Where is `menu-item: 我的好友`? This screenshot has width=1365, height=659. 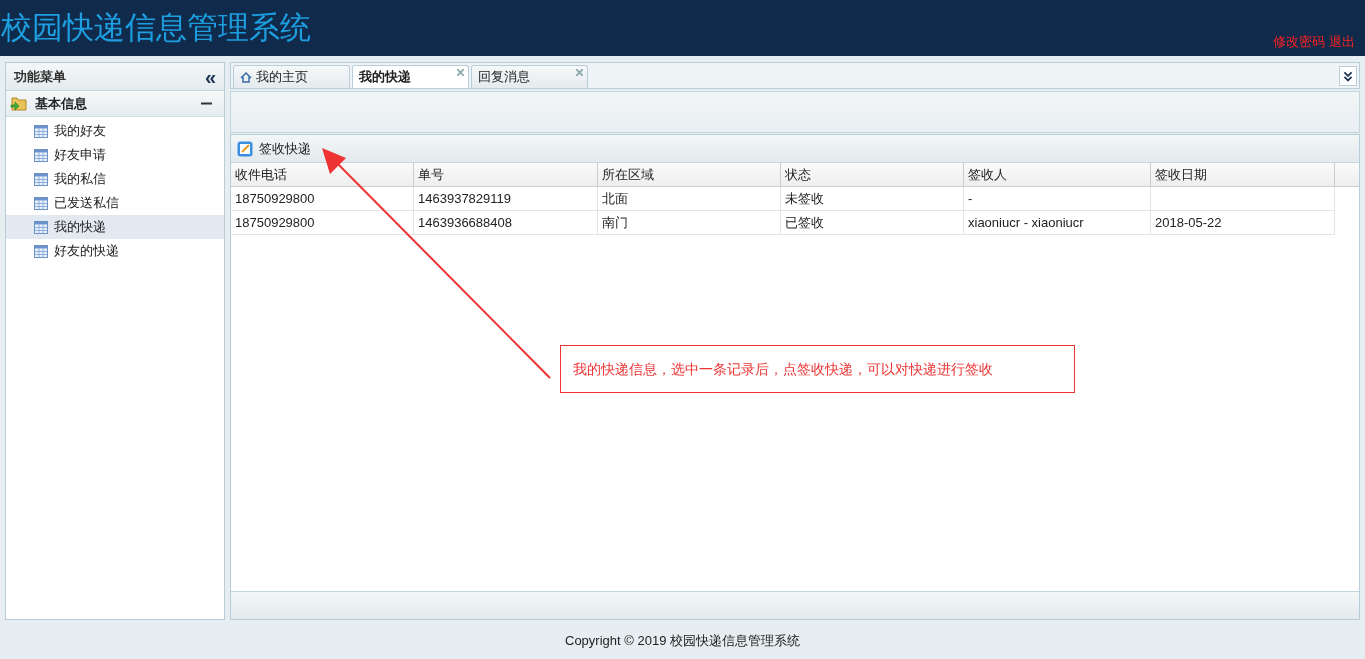 menu-item: 我的好友 is located at coordinates (115, 131).